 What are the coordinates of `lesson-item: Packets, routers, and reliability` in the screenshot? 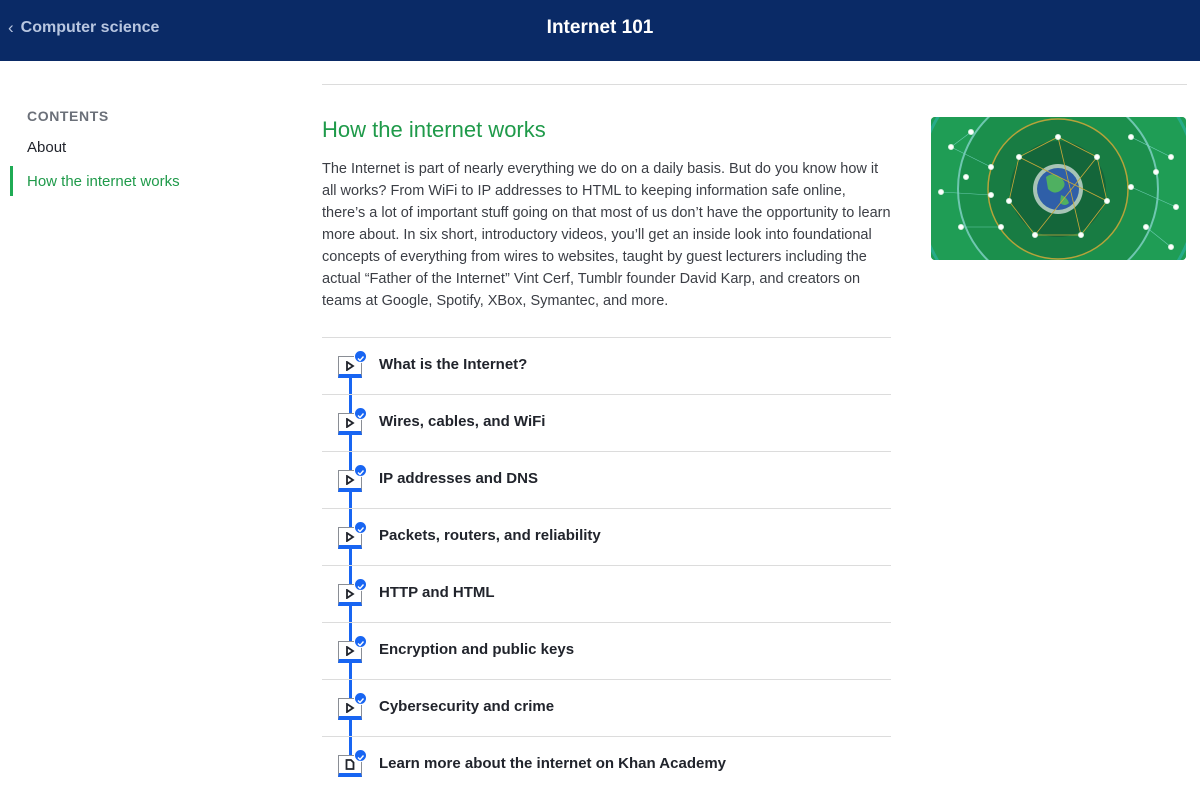 It's located at (606, 536).